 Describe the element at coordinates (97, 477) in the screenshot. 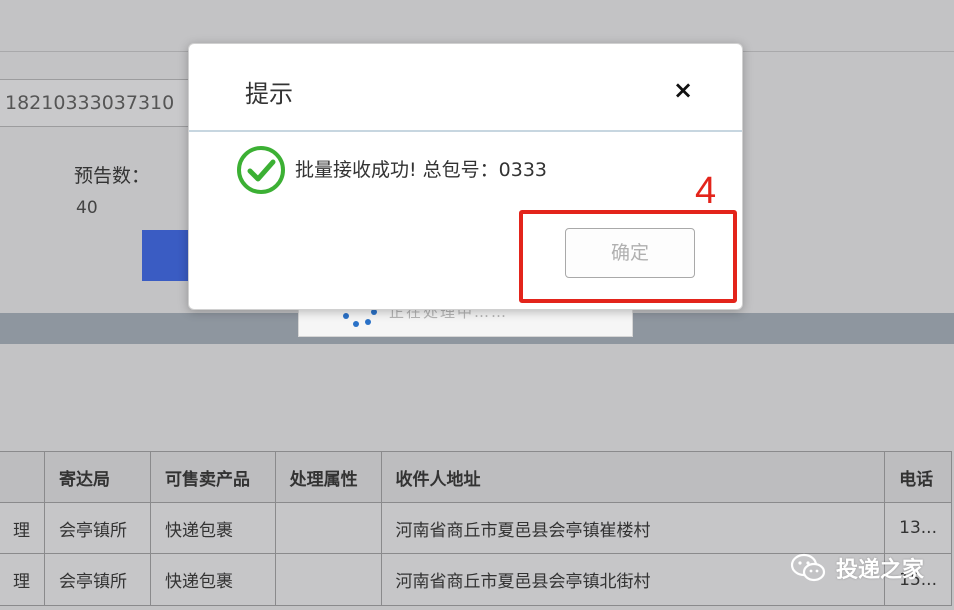

I see `column-header-destination-office: 寄达局` at that location.